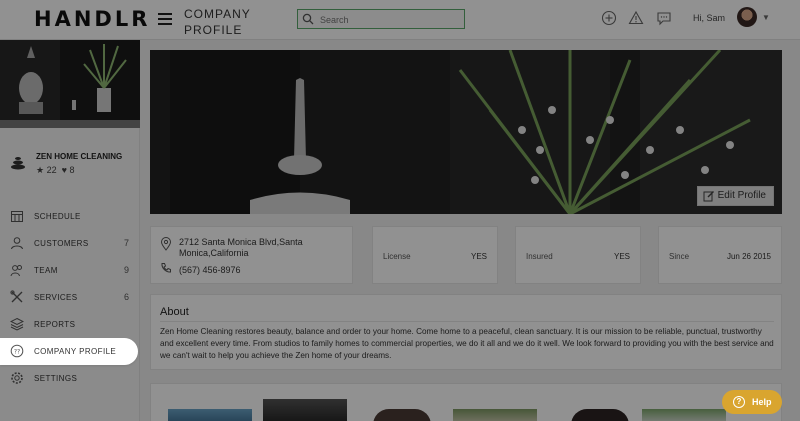 The height and width of the screenshot is (421, 800). I want to click on avatar, so click(747, 17).